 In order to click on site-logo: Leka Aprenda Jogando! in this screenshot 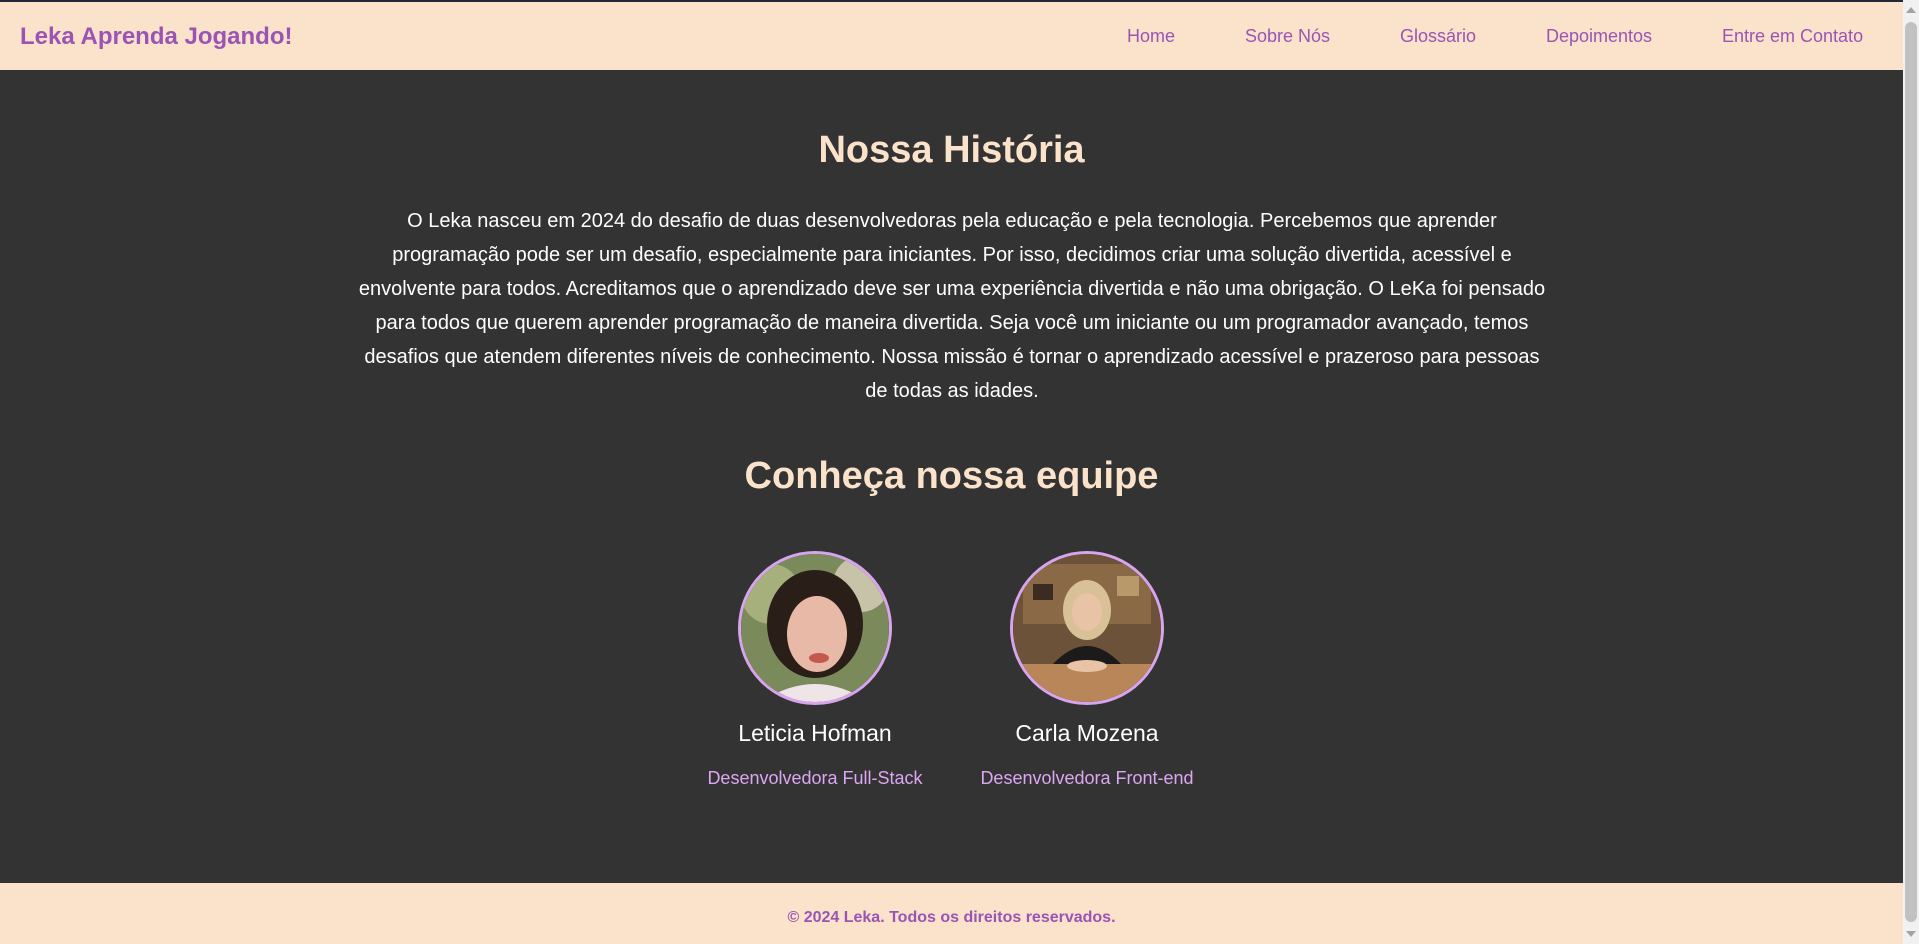, I will do `click(156, 37)`.